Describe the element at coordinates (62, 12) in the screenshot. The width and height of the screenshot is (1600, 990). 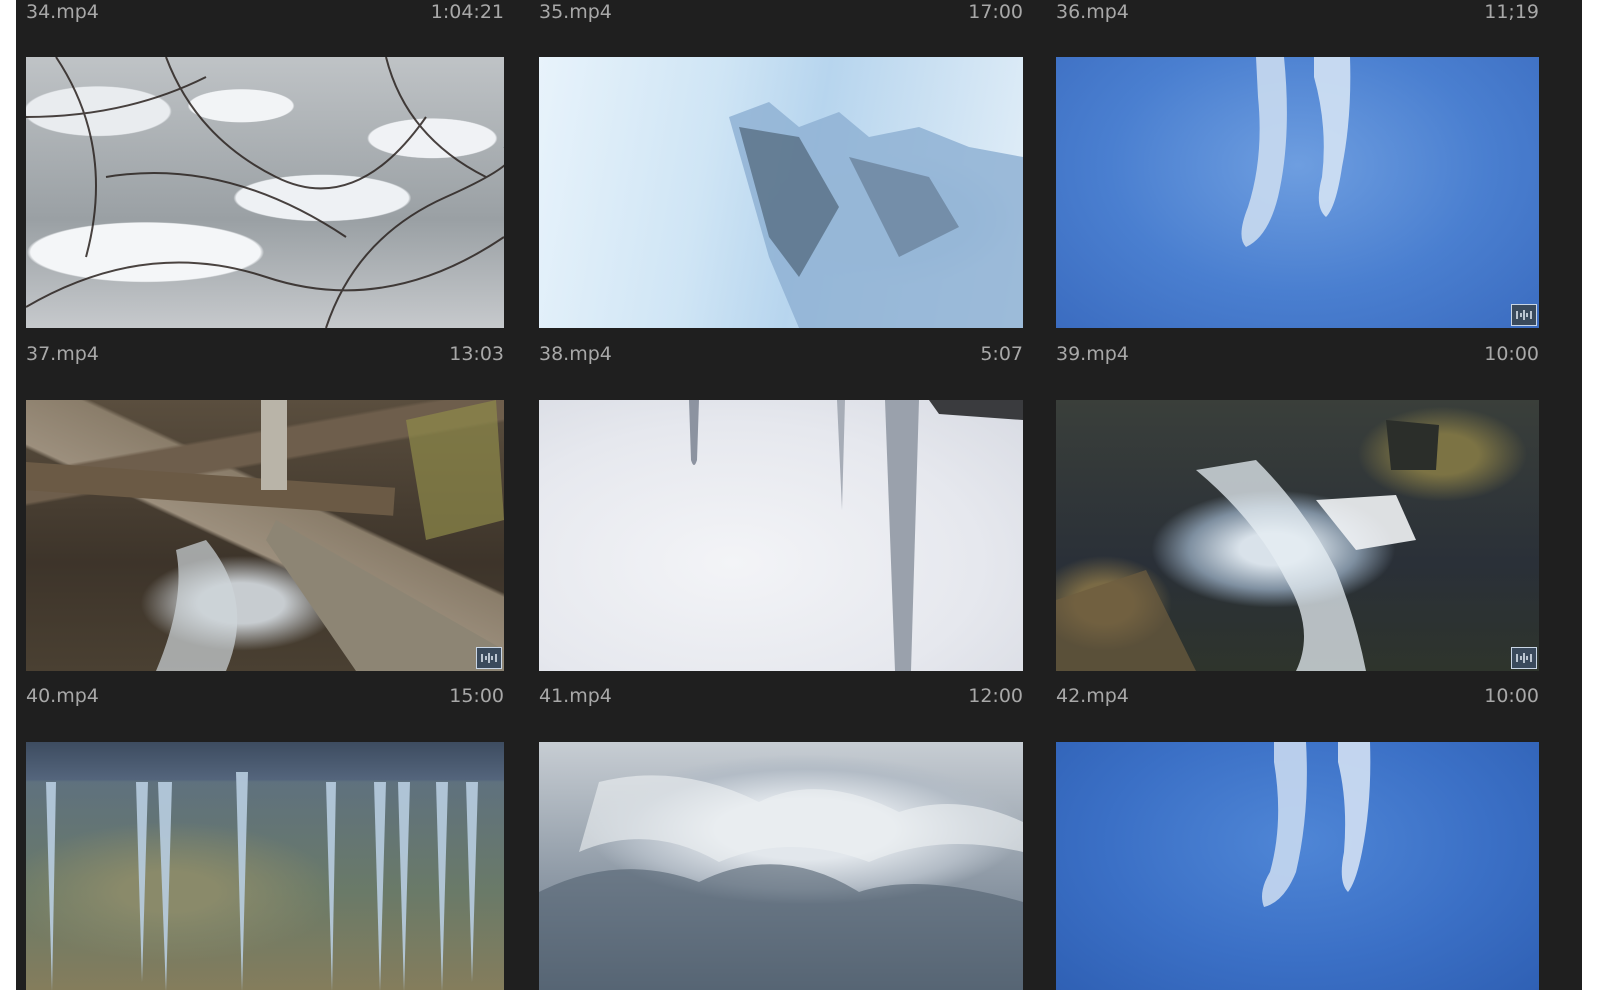
I see `clip-name: 34.mp4` at that location.